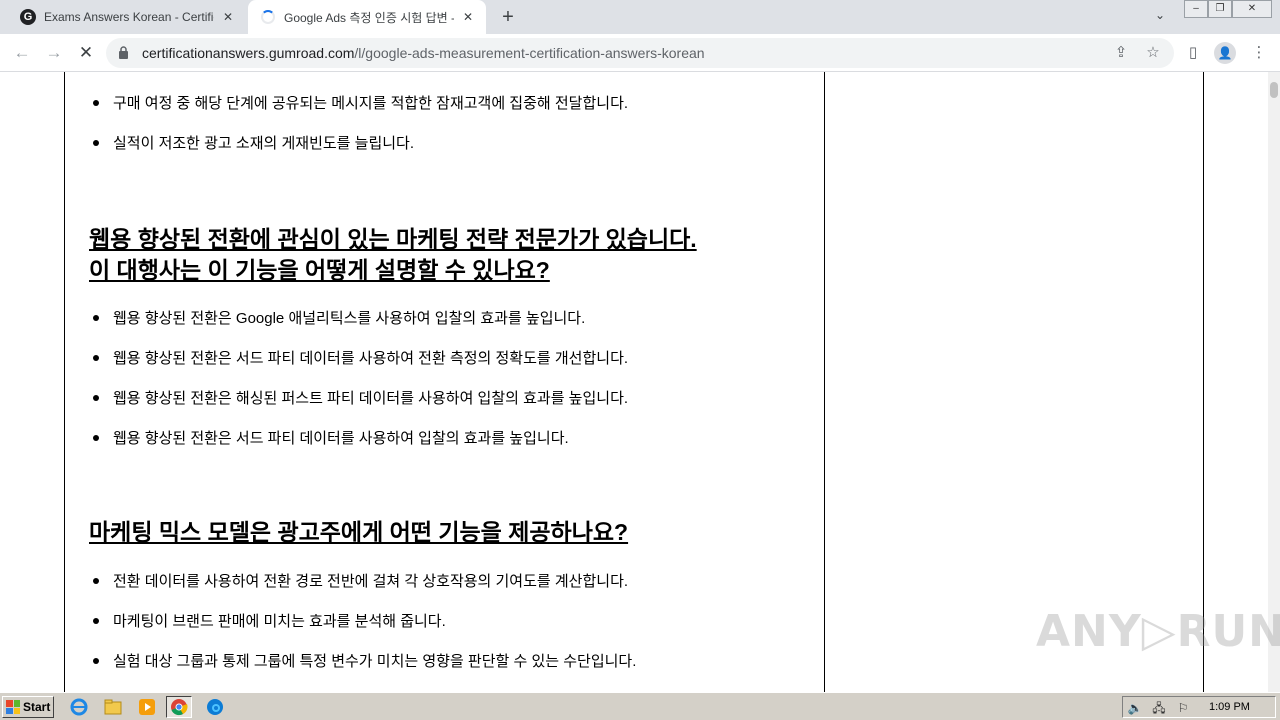 This screenshot has width=1280, height=720. I want to click on lock-icon, so click(123, 52).